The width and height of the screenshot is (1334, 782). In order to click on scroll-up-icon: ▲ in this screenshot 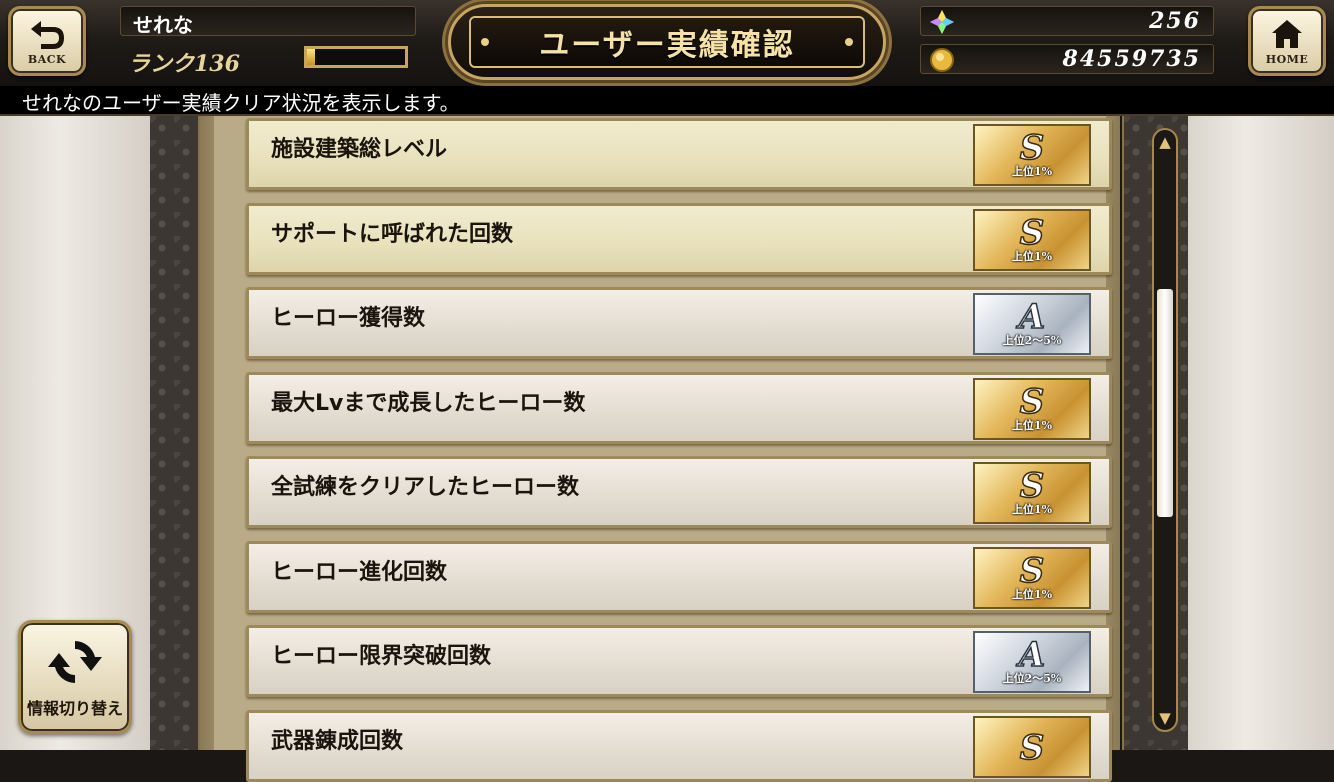, I will do `click(1165, 142)`.